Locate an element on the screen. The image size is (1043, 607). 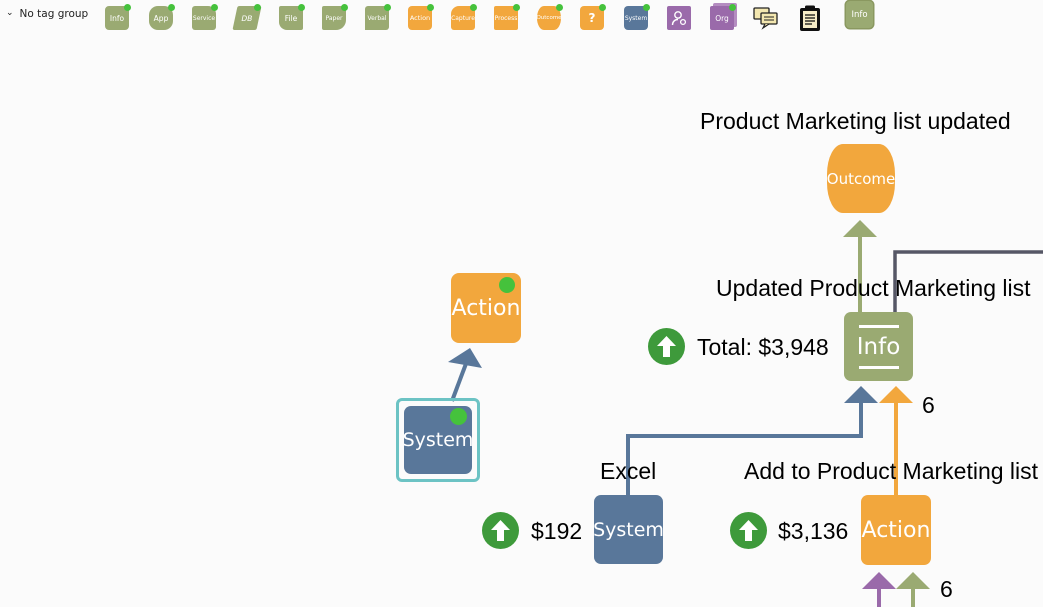
info-count: 6 is located at coordinates (928, 405).